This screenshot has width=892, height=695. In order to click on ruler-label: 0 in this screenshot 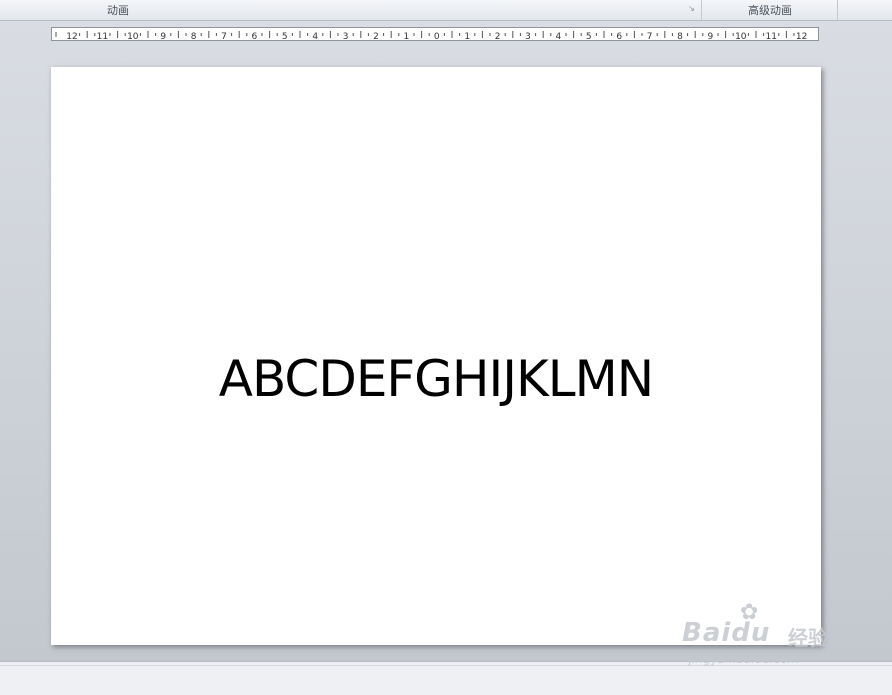, I will do `click(437, 37)`.